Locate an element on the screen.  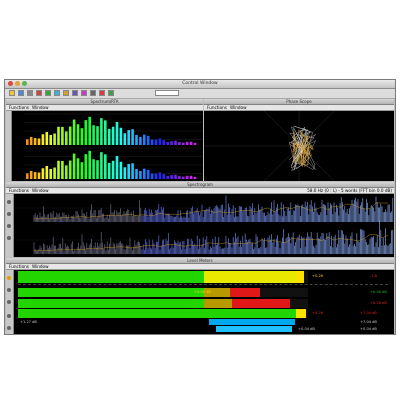
meter-corr-icon is located at coordinates (9, 316).